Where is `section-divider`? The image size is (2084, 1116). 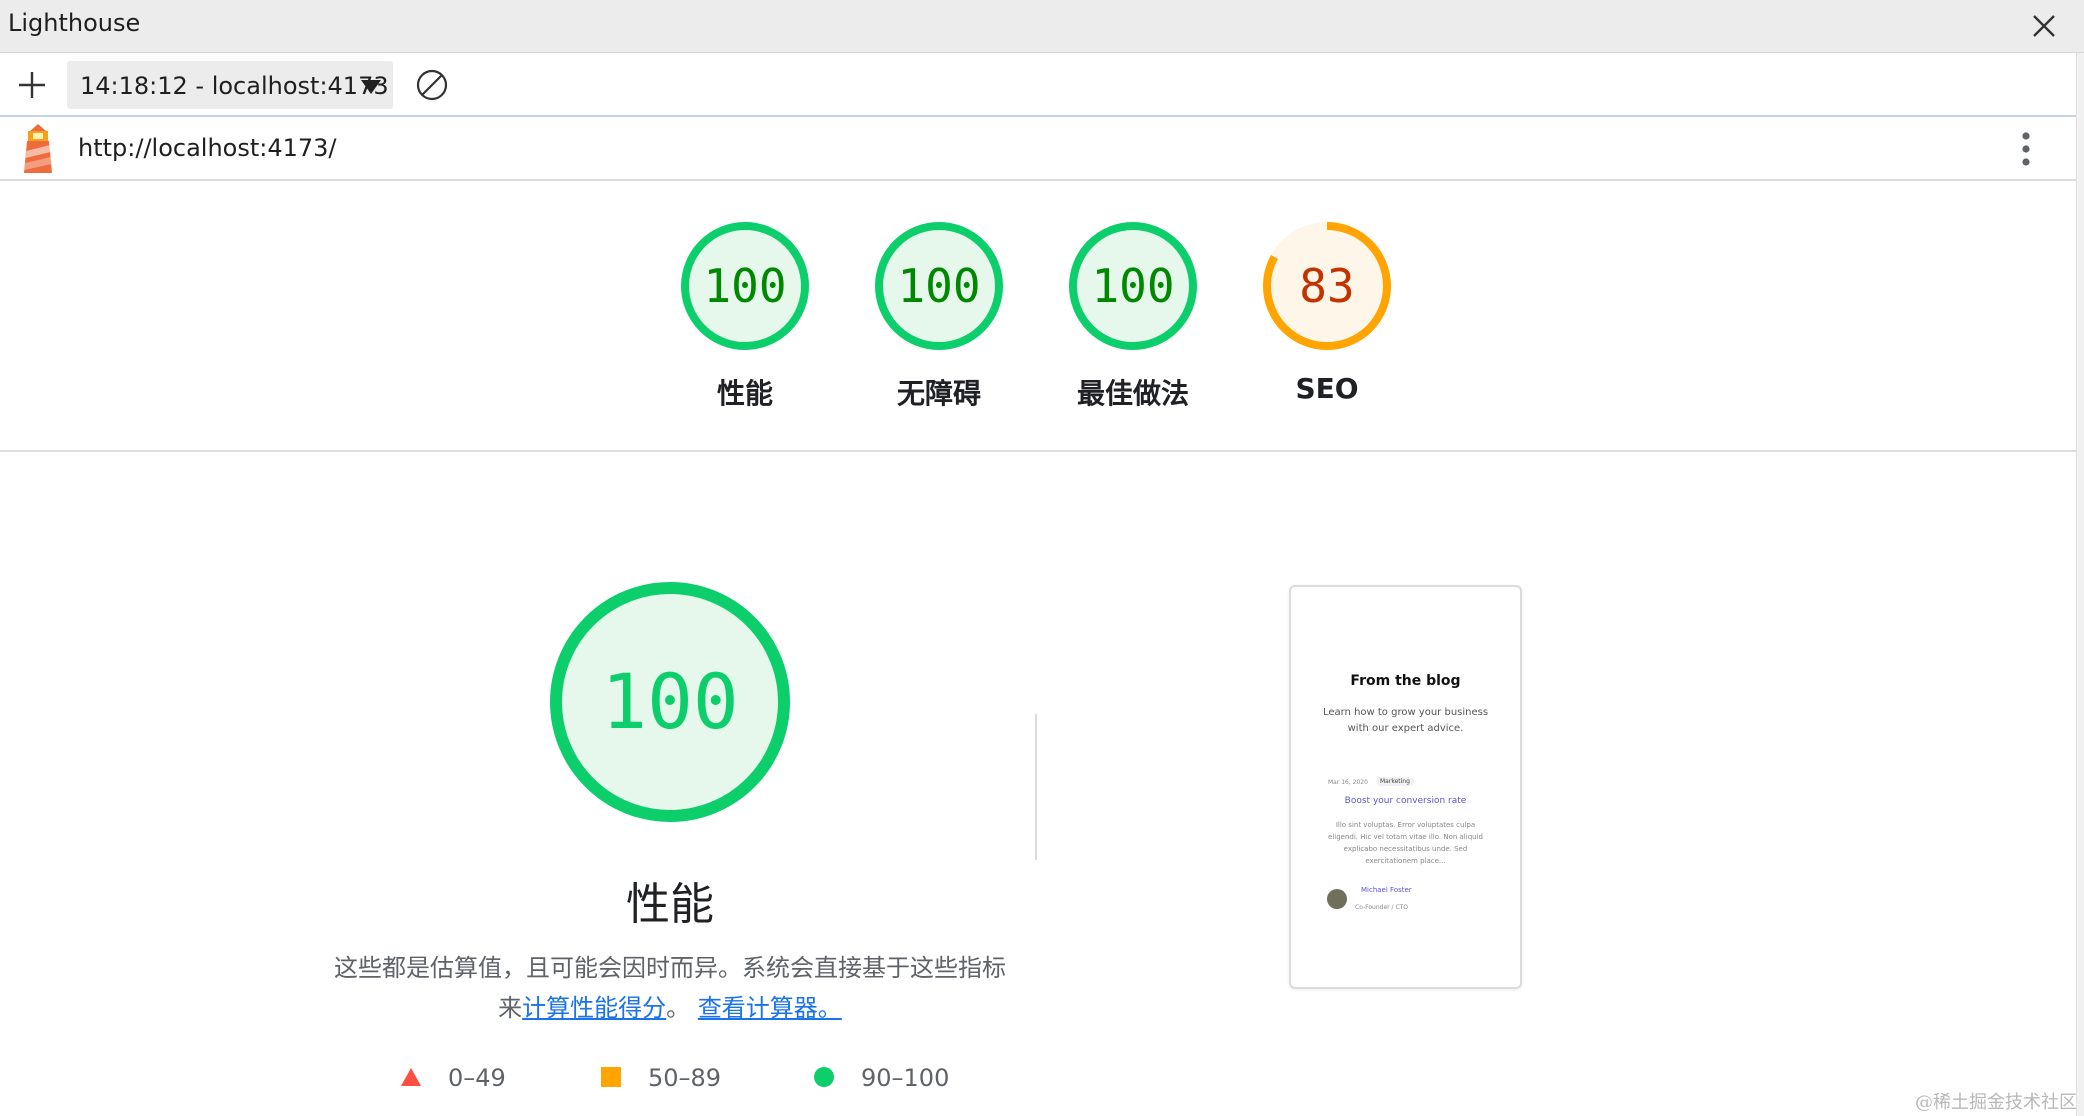 section-divider is located at coordinates (1038, 451).